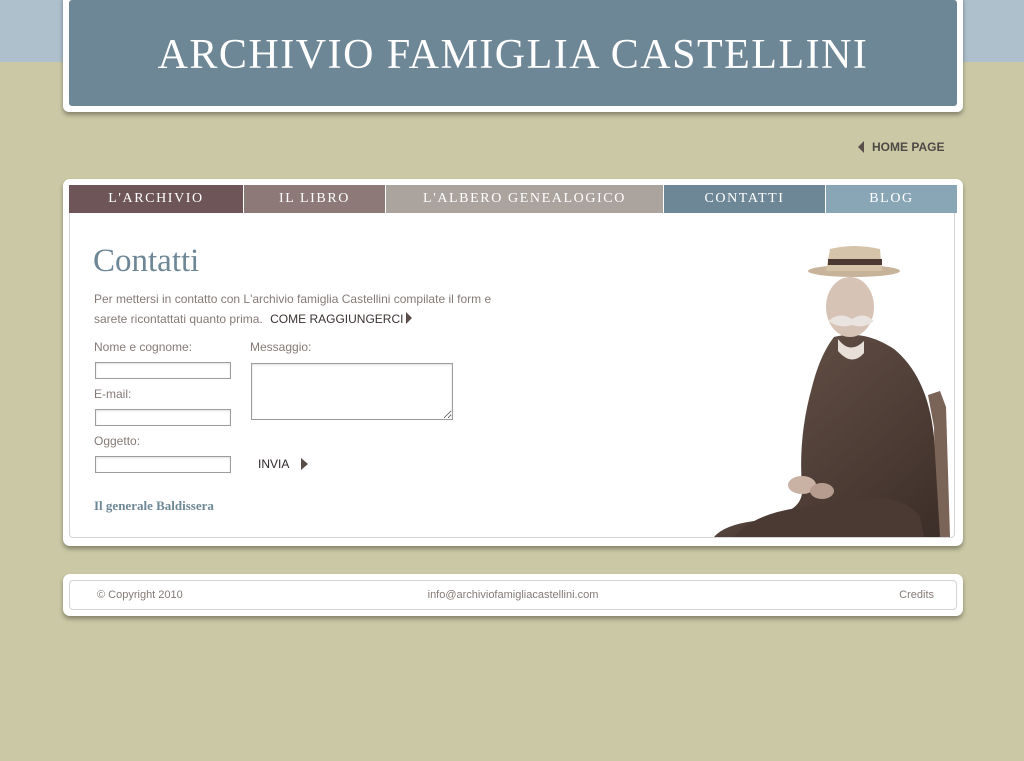 The height and width of the screenshot is (761, 1024). Describe the element at coordinates (525, 199) in the screenshot. I see `nav-item-albero-genealogico: L'ALBERO GENEALOGICO` at that location.